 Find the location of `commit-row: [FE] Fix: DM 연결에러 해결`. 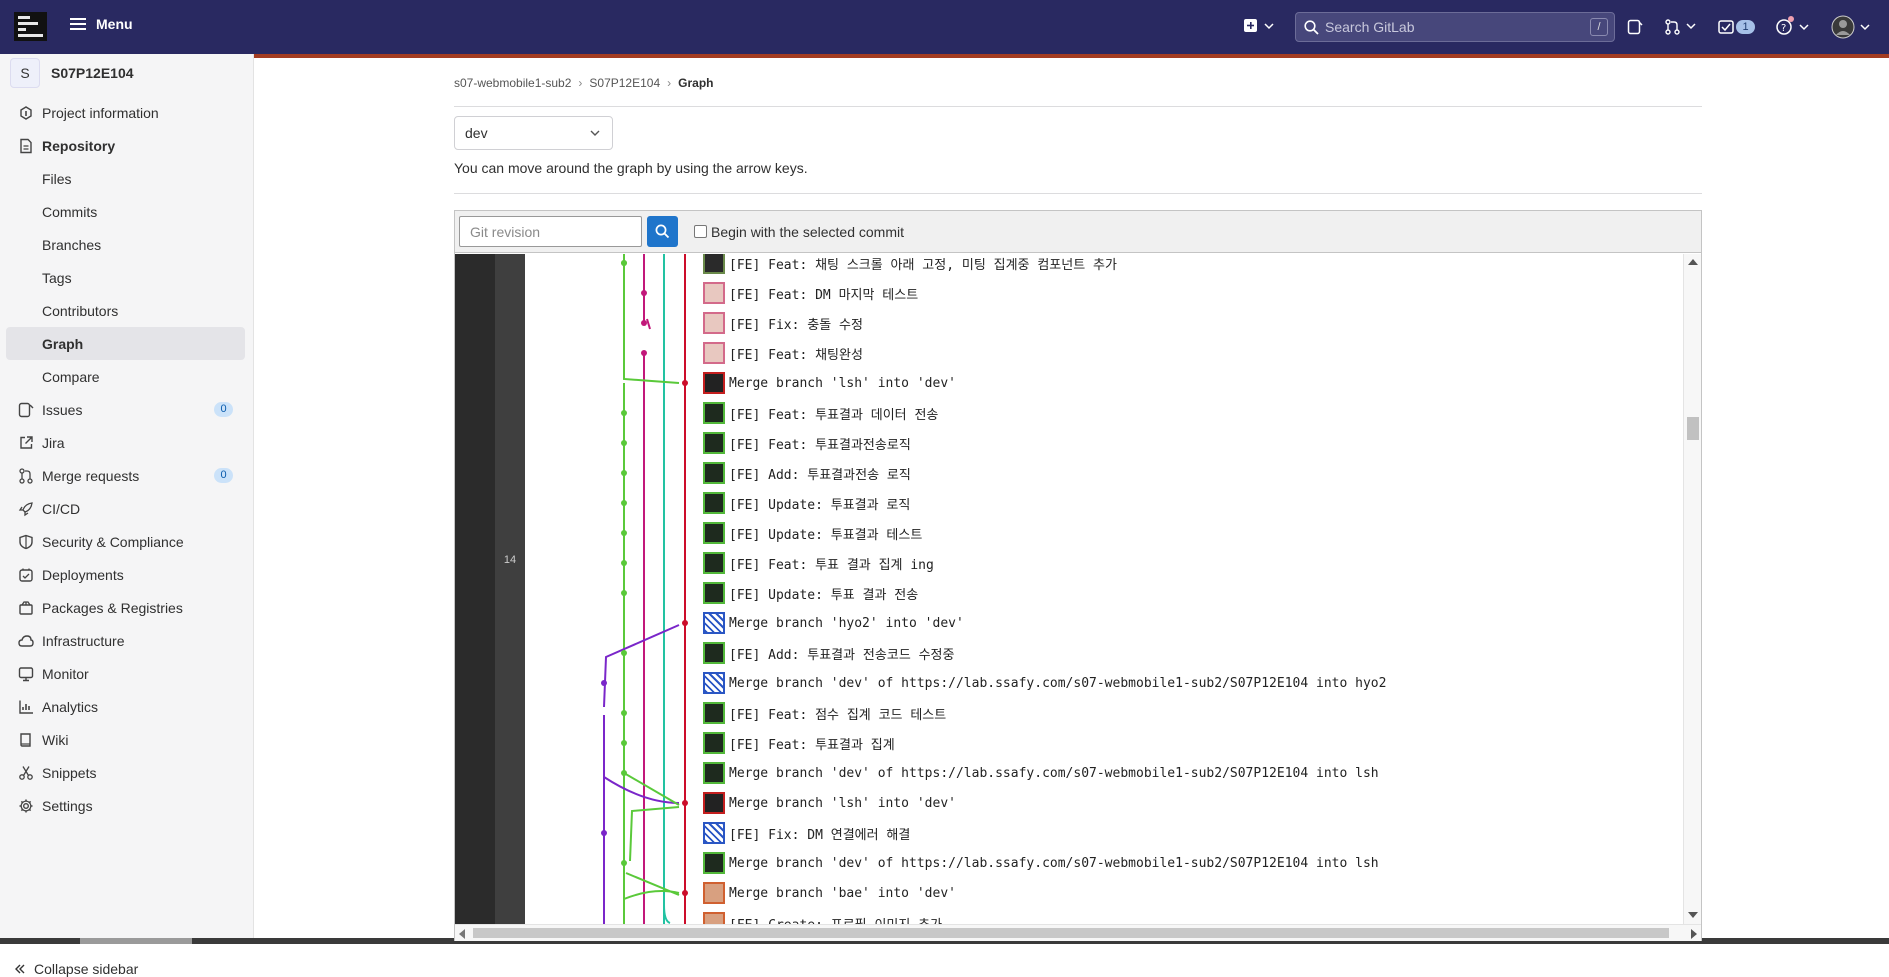

commit-row: [FE] Fix: DM 연결에러 해결 is located at coordinates (806, 833).